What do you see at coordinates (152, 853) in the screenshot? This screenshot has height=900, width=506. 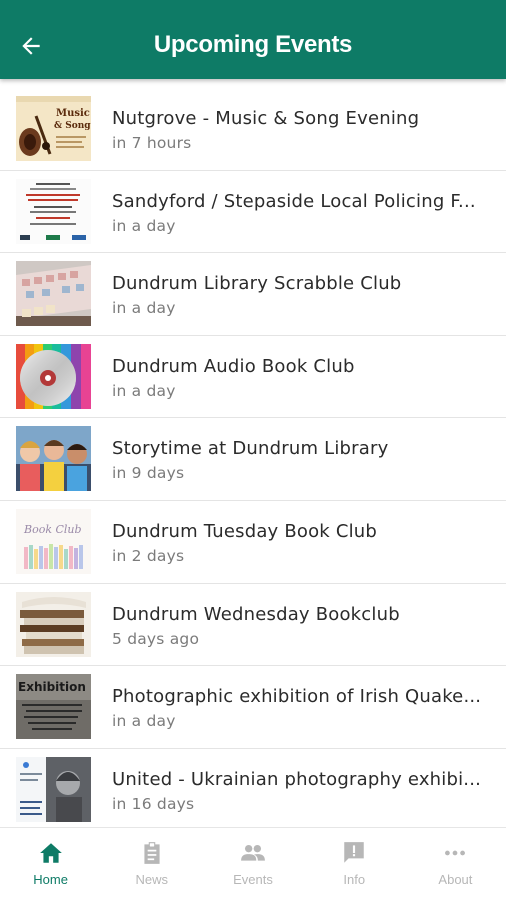 I see `clipboard-icon` at bounding box center [152, 853].